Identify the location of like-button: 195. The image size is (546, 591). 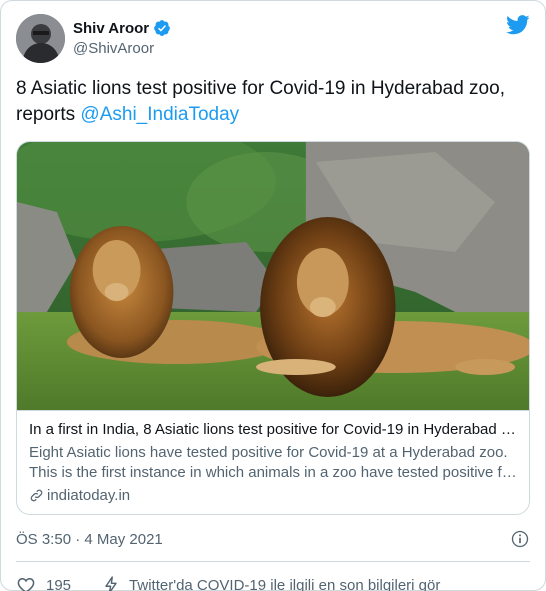
(43, 583).